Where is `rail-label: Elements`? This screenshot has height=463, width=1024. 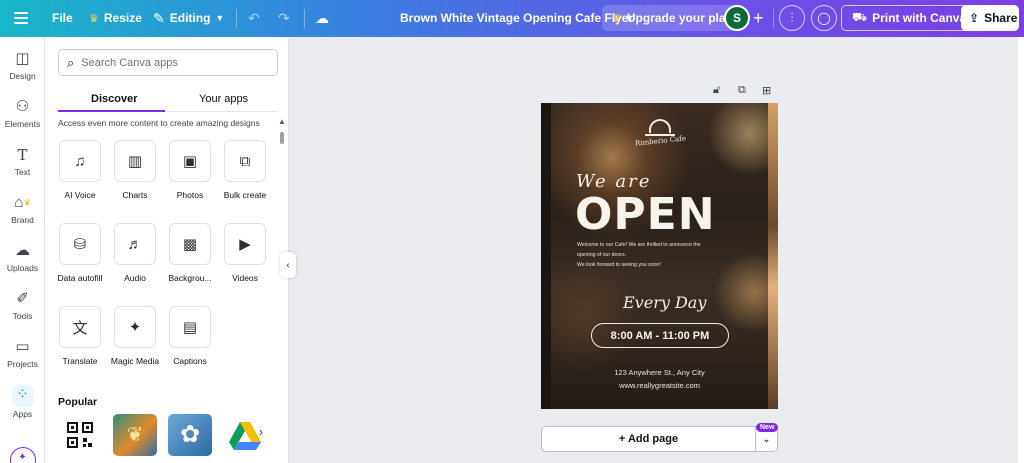
rail-label: Elements is located at coordinates (22, 124).